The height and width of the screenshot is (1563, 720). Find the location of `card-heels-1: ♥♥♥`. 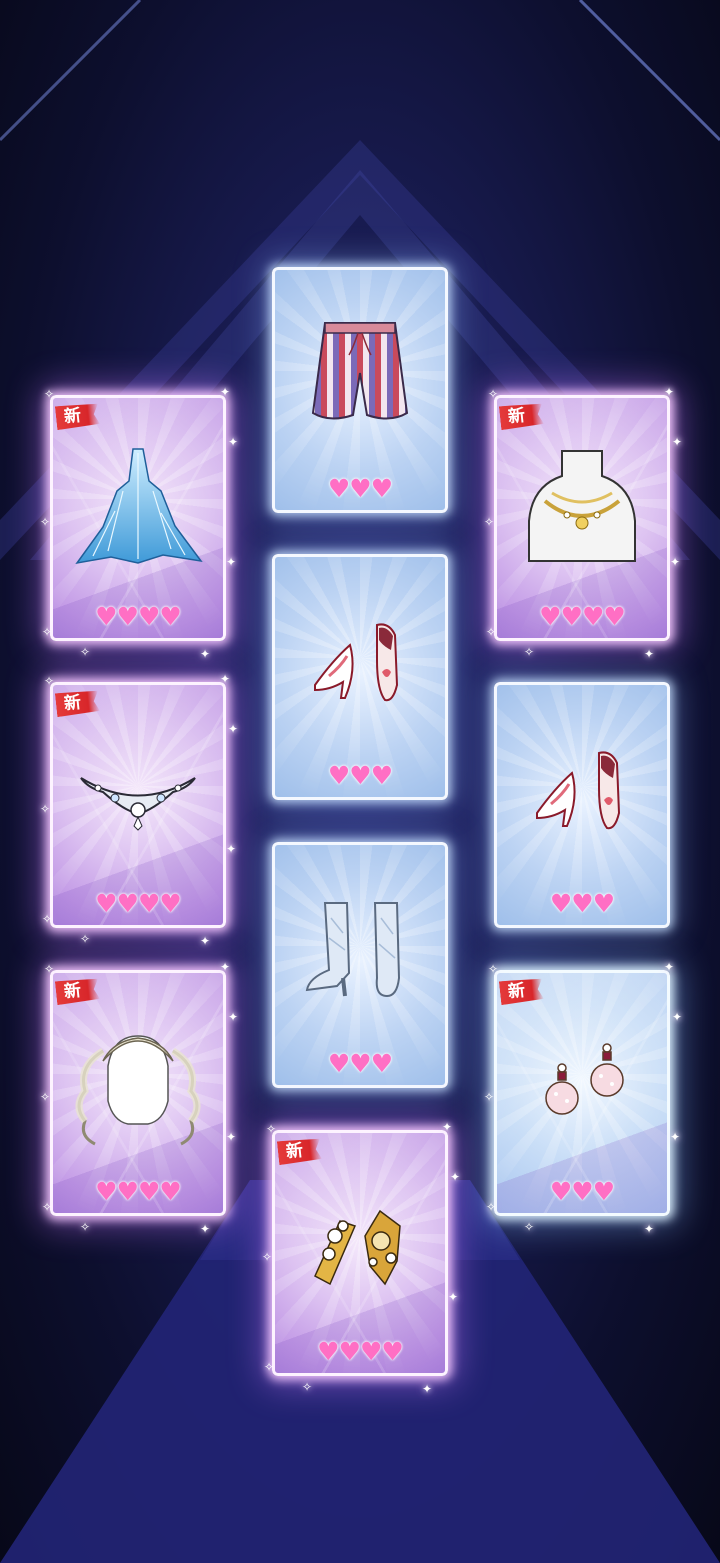

card-heels-1: ♥♥♥ is located at coordinates (360, 677).